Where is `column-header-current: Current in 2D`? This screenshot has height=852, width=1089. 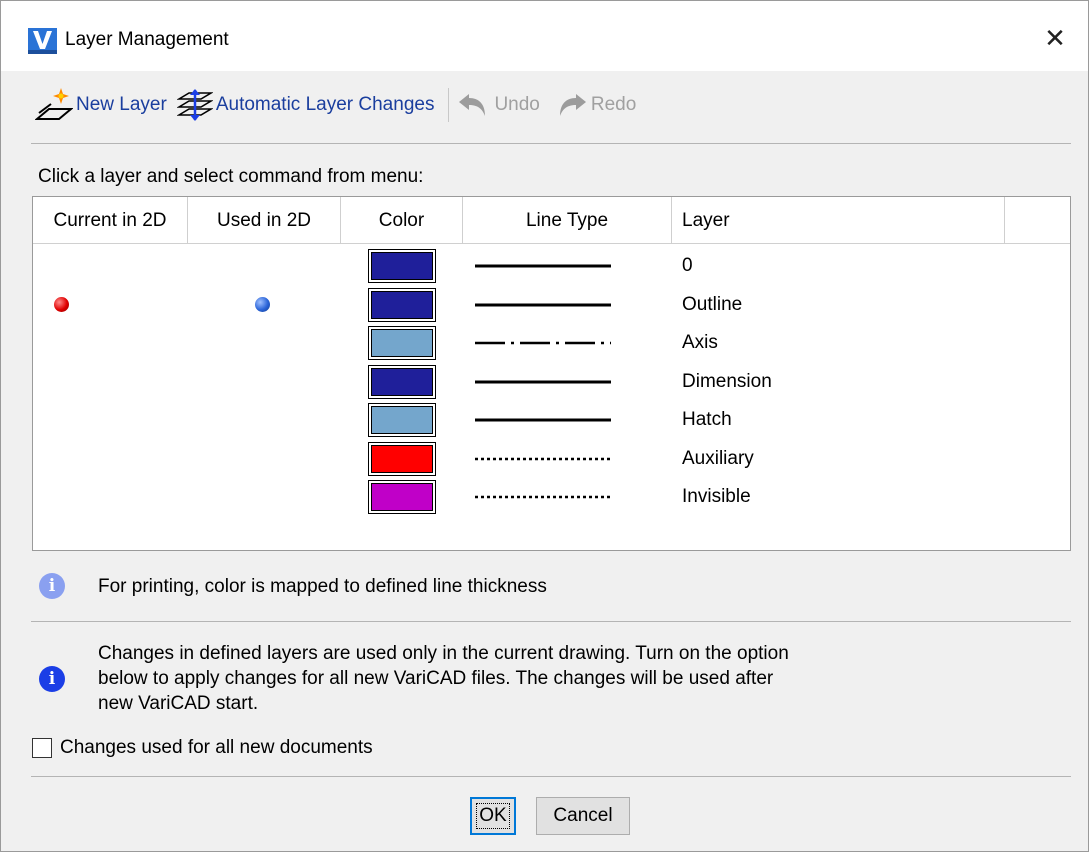
column-header-current: Current in 2D is located at coordinates (110, 220).